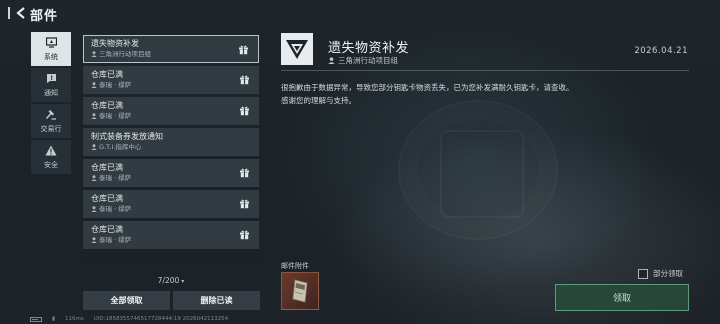 The image size is (720, 324). What do you see at coordinates (478, 170) in the screenshot?
I see `background-emblem` at bounding box center [478, 170].